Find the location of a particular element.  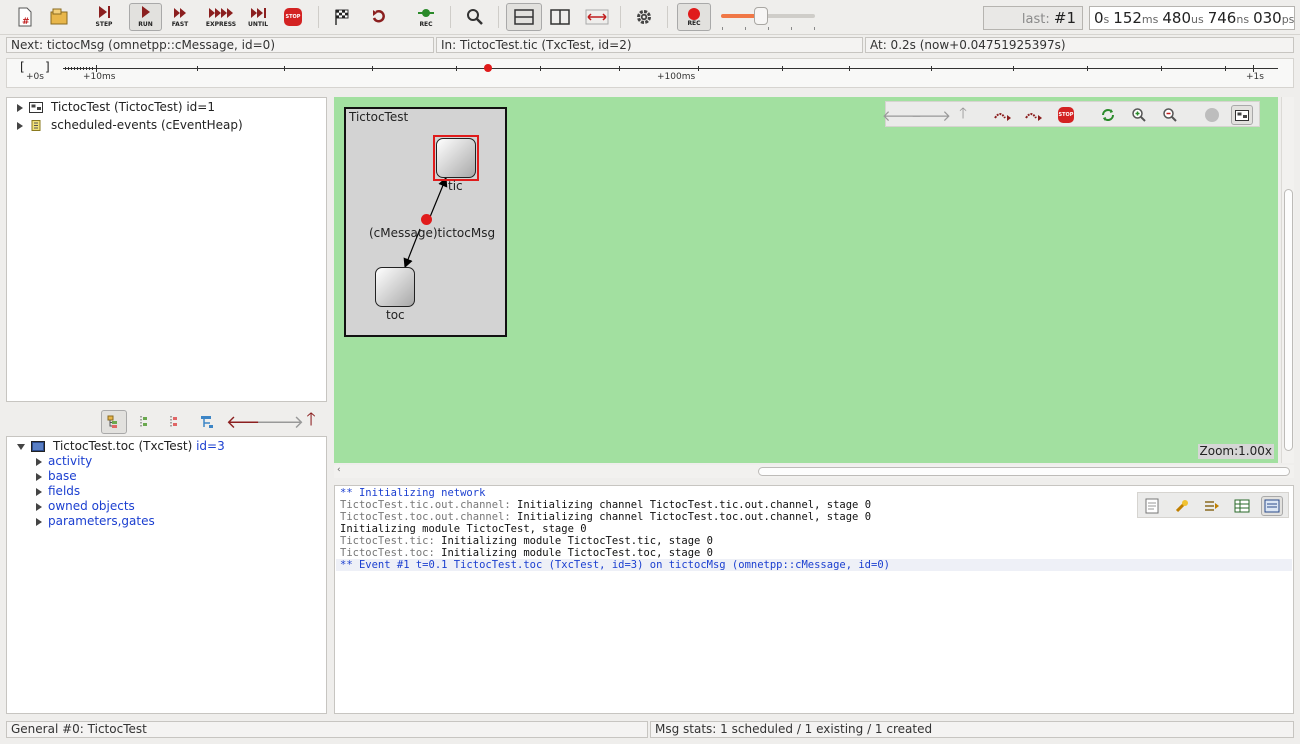

fast-button: FAST is located at coordinates (180, 17).